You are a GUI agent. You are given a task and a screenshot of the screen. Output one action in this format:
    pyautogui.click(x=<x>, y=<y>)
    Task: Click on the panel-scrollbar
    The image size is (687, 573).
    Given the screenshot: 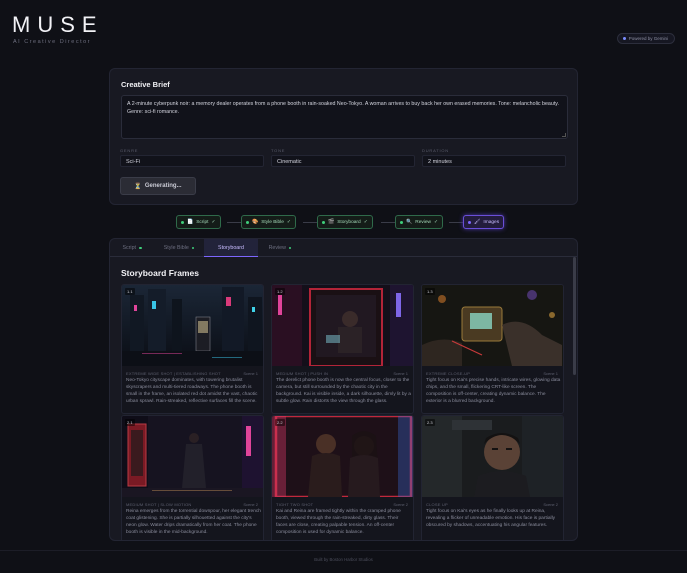 What is the action you would take?
    pyautogui.click(x=574, y=398)
    